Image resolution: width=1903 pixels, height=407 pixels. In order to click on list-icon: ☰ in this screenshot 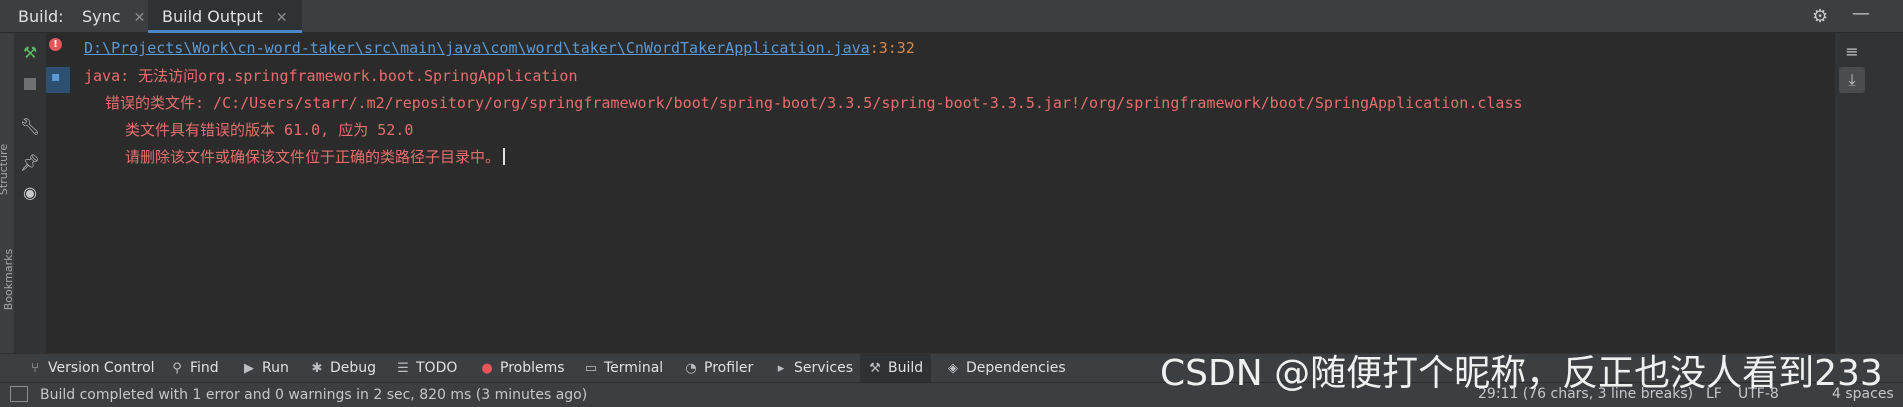, I will do `click(403, 368)`.